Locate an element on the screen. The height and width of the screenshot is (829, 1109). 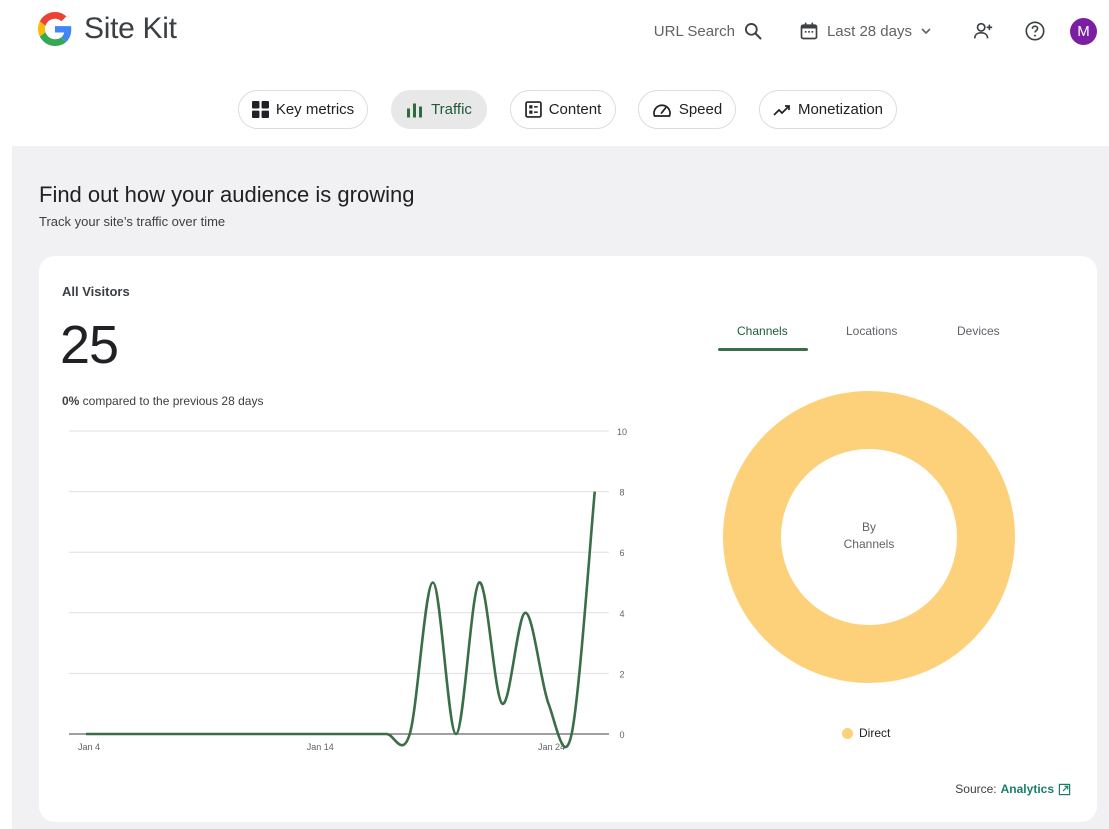
brand: Site Kit is located at coordinates (107, 29).